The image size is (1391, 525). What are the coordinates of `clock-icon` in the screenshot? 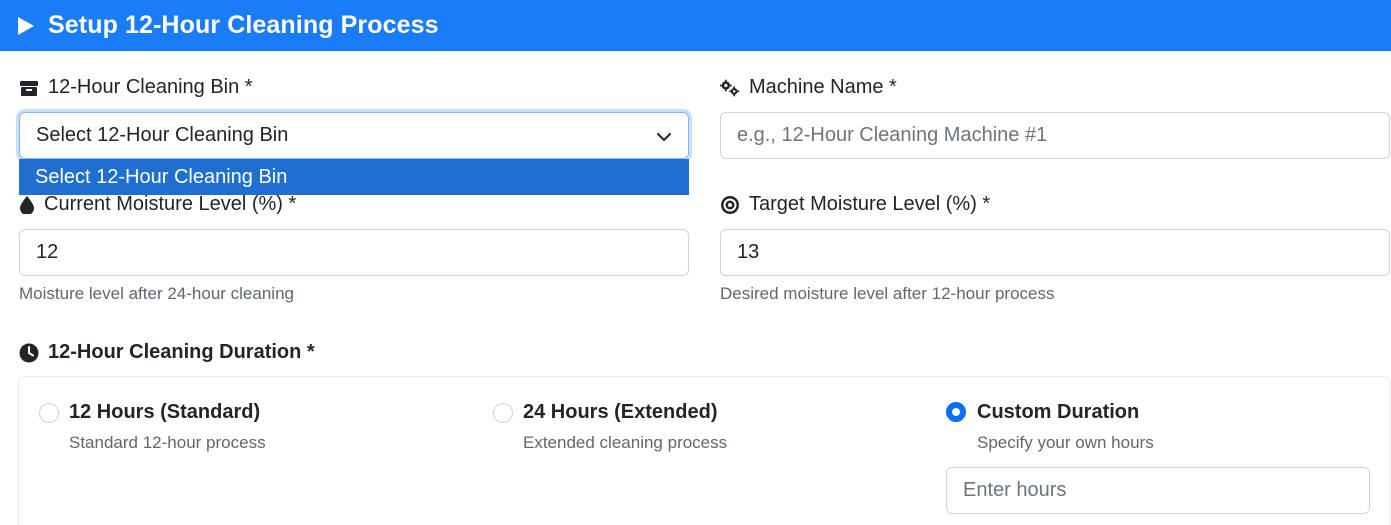 It's located at (29, 353).